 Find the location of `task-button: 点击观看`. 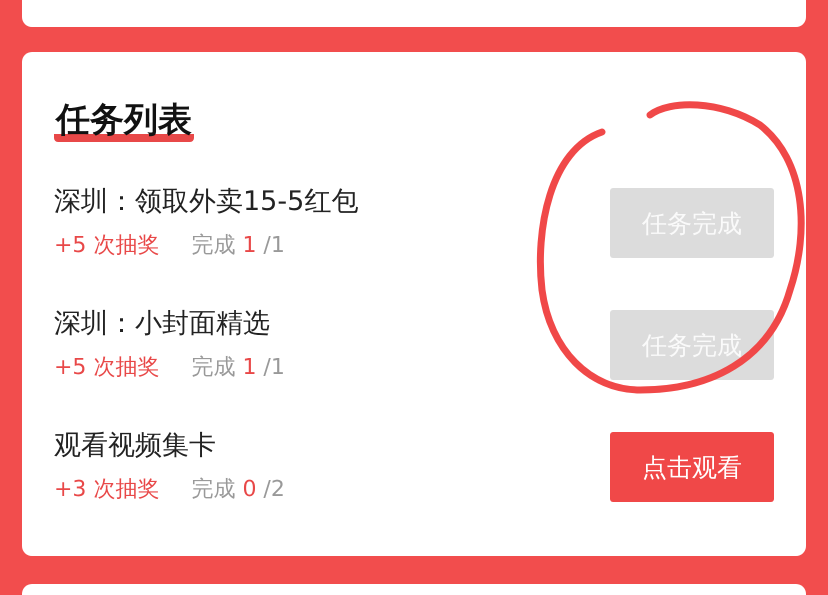

task-button: 点击观看 is located at coordinates (692, 467).